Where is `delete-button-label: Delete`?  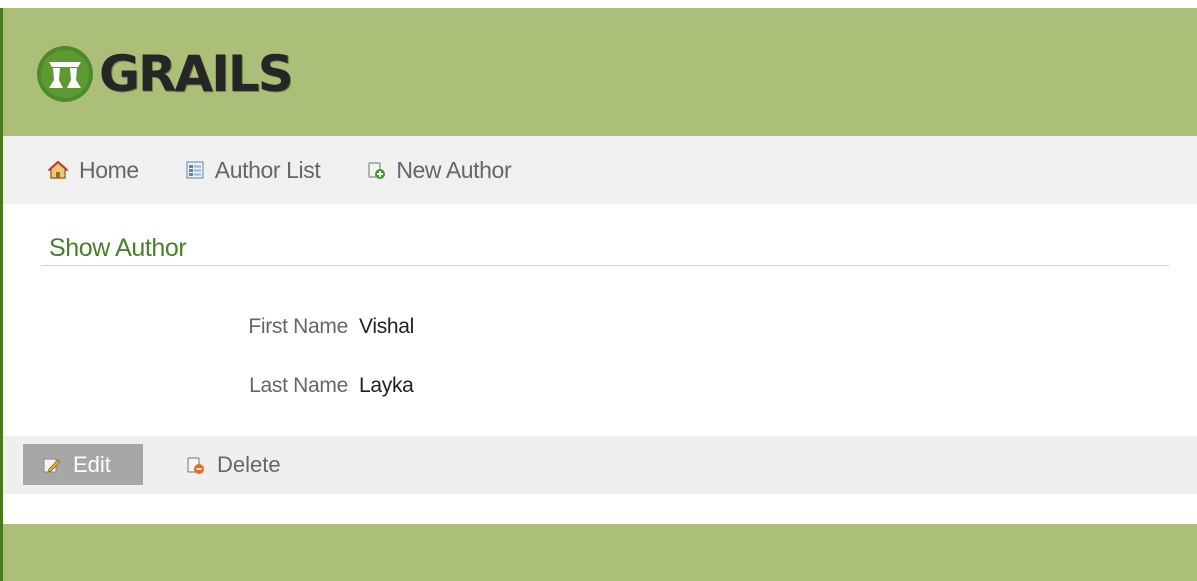
delete-button-label: Delete is located at coordinates (249, 464).